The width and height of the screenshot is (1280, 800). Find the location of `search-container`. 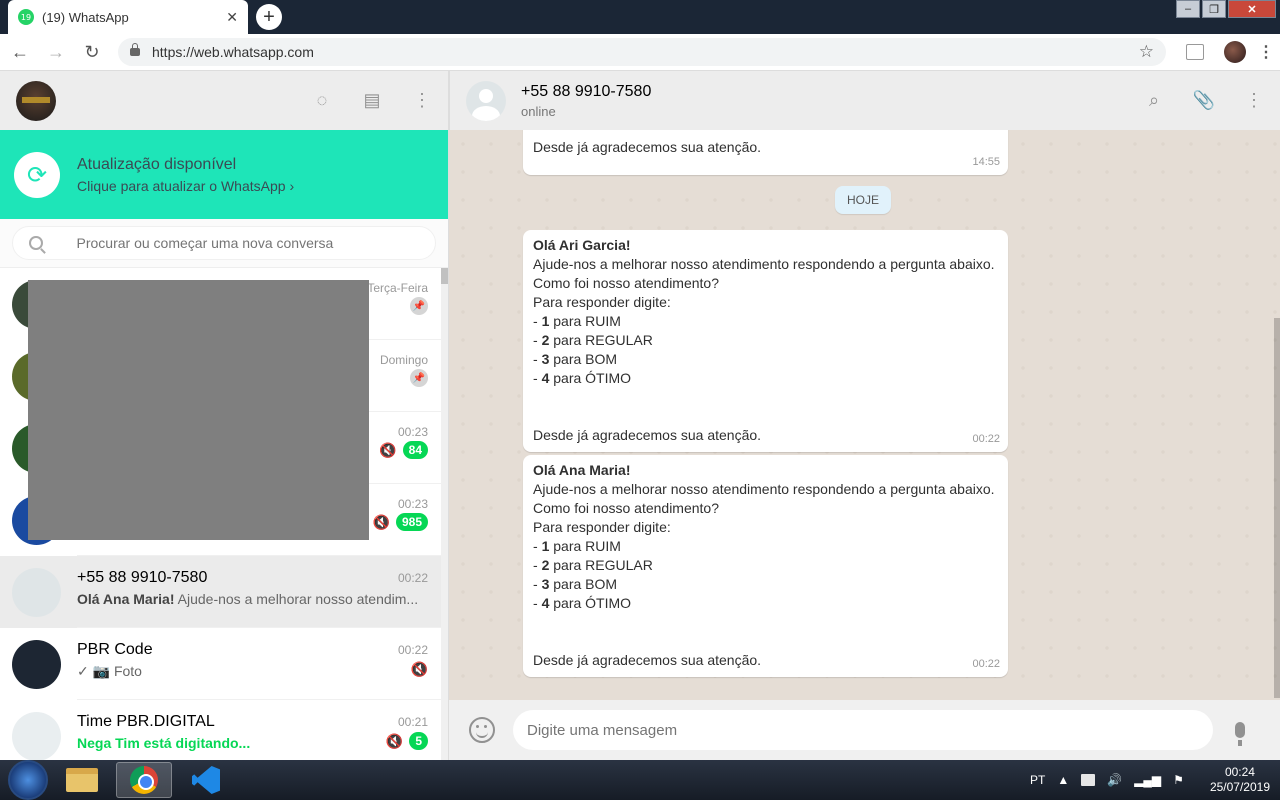

search-container is located at coordinates (224, 243).